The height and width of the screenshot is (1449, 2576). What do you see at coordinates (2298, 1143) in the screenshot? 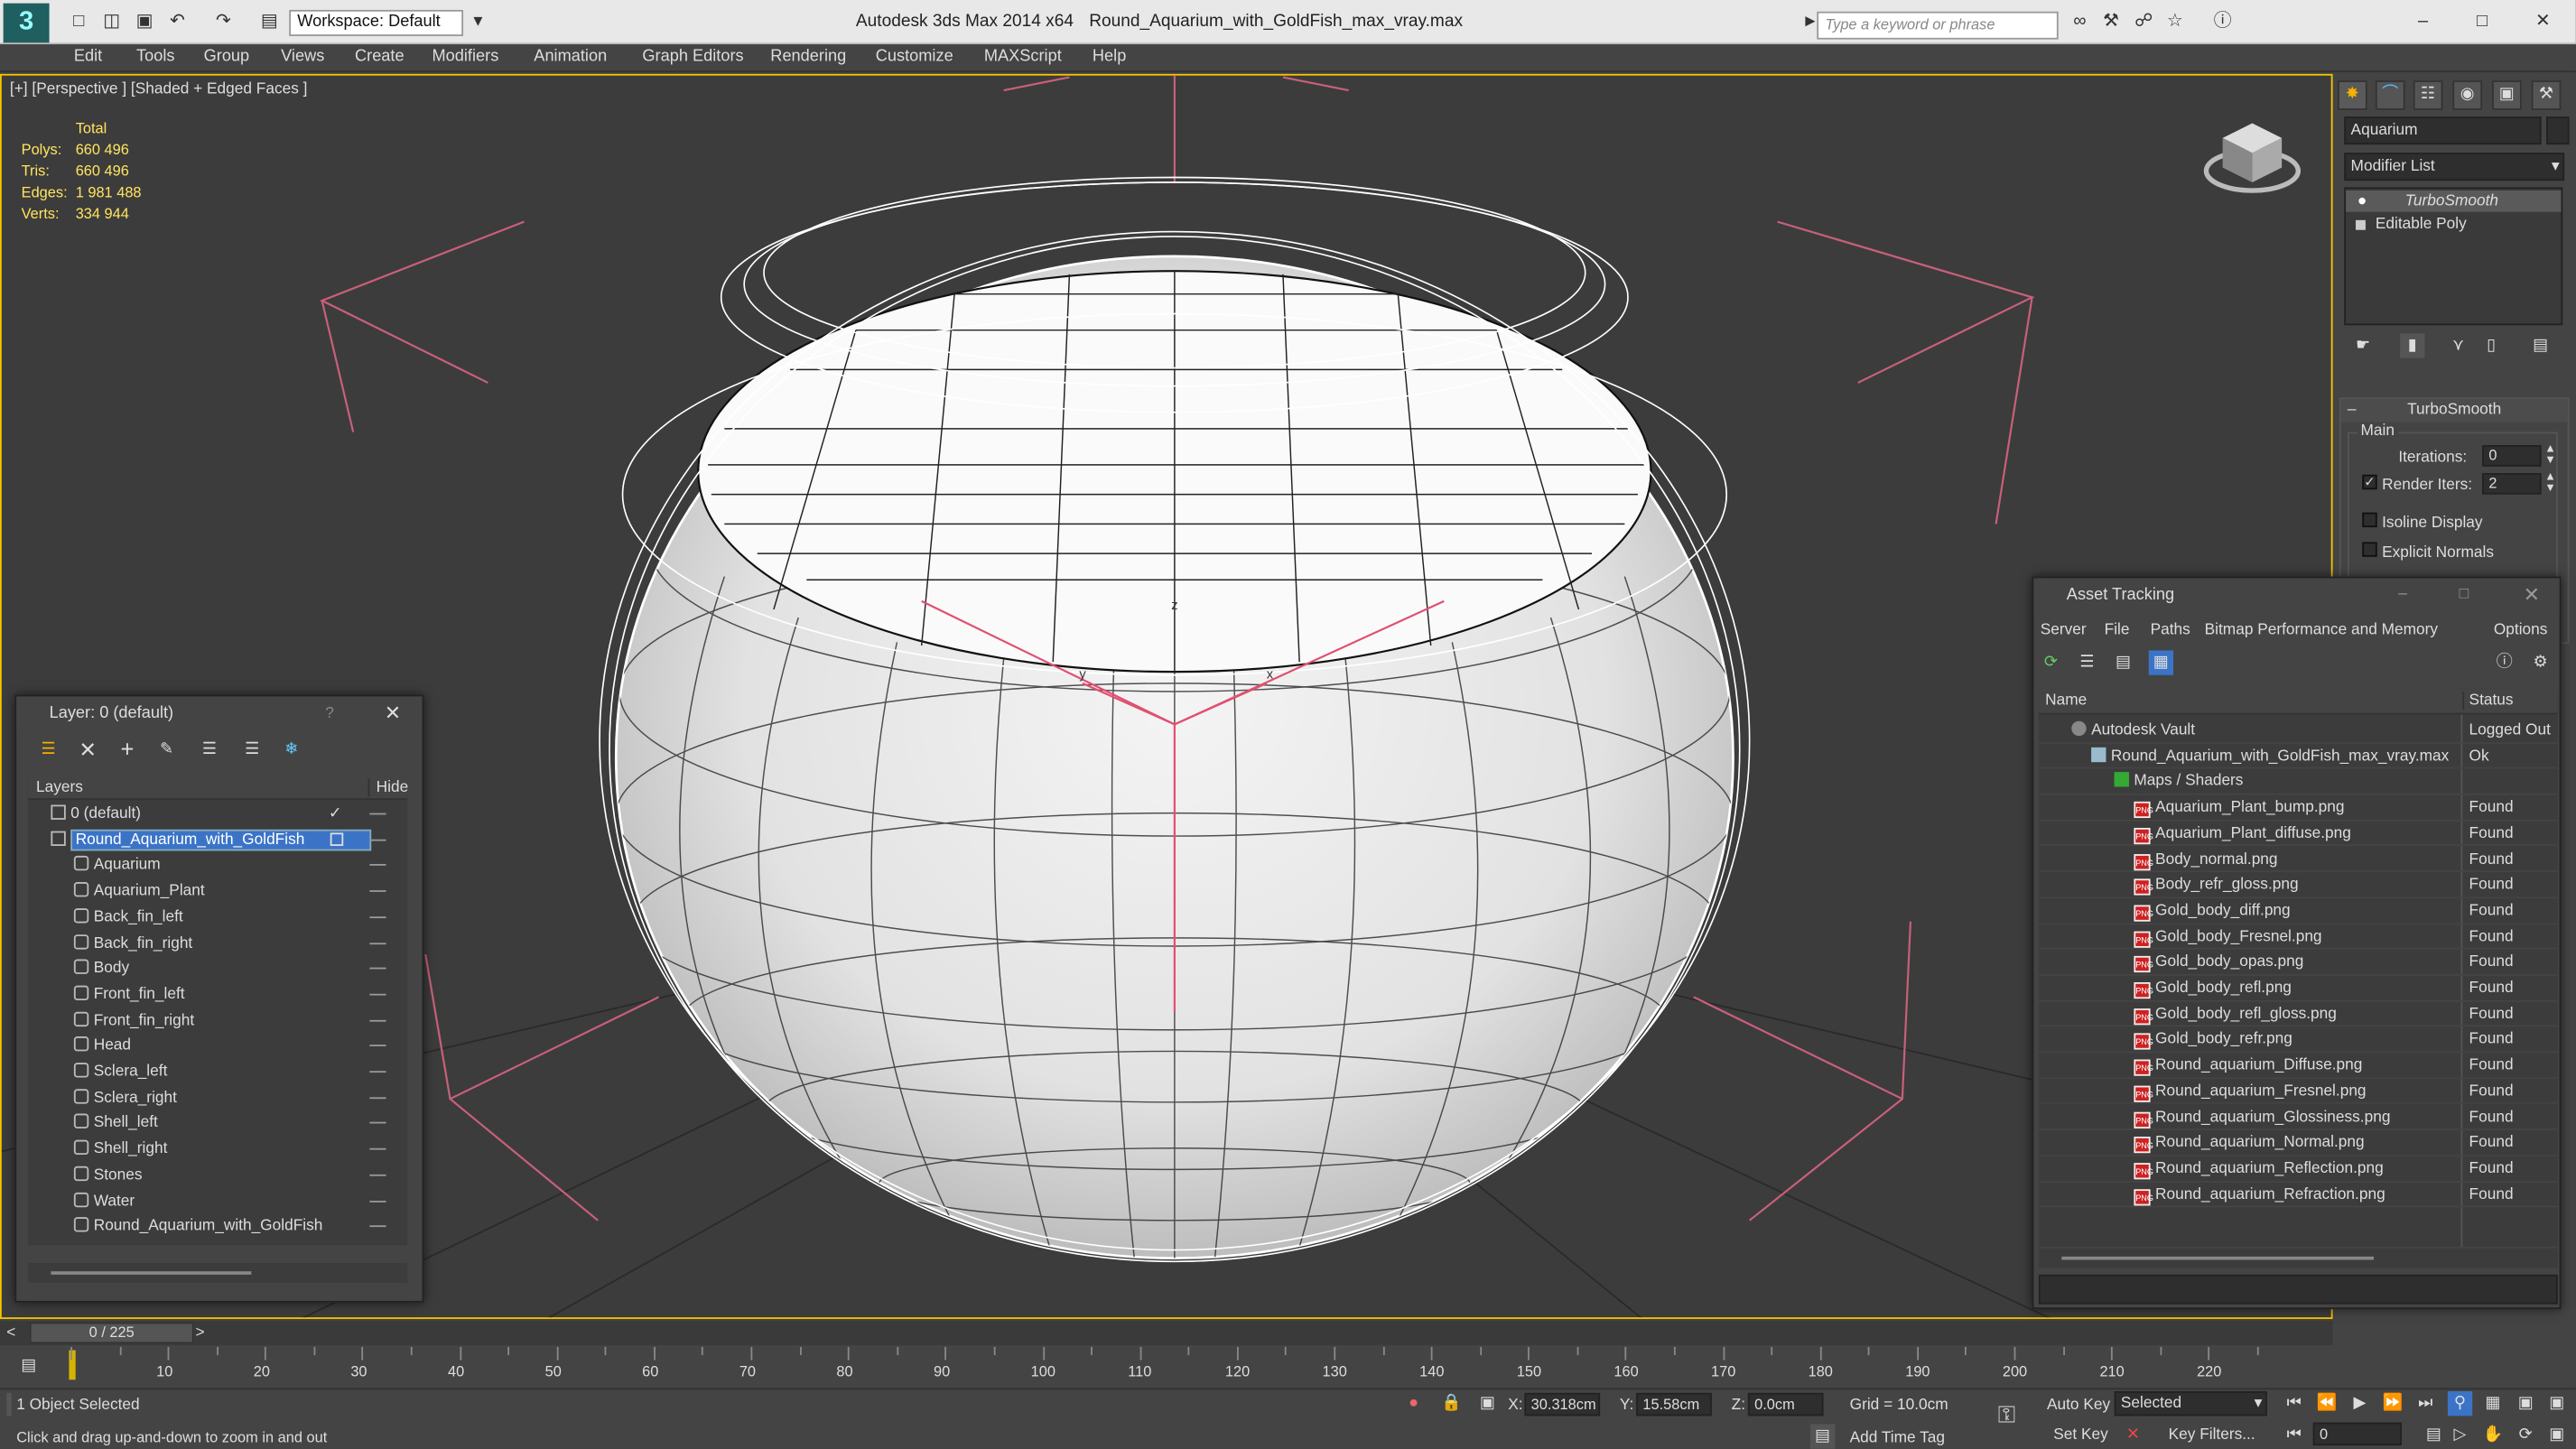
I see `asset-row: PNG Round_aquarium_Normal.png Found` at bounding box center [2298, 1143].